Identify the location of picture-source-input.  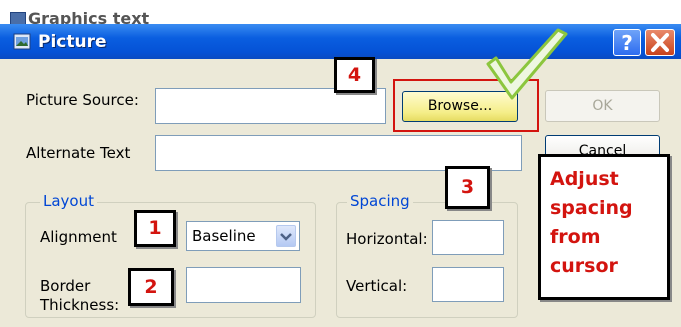
(270, 106).